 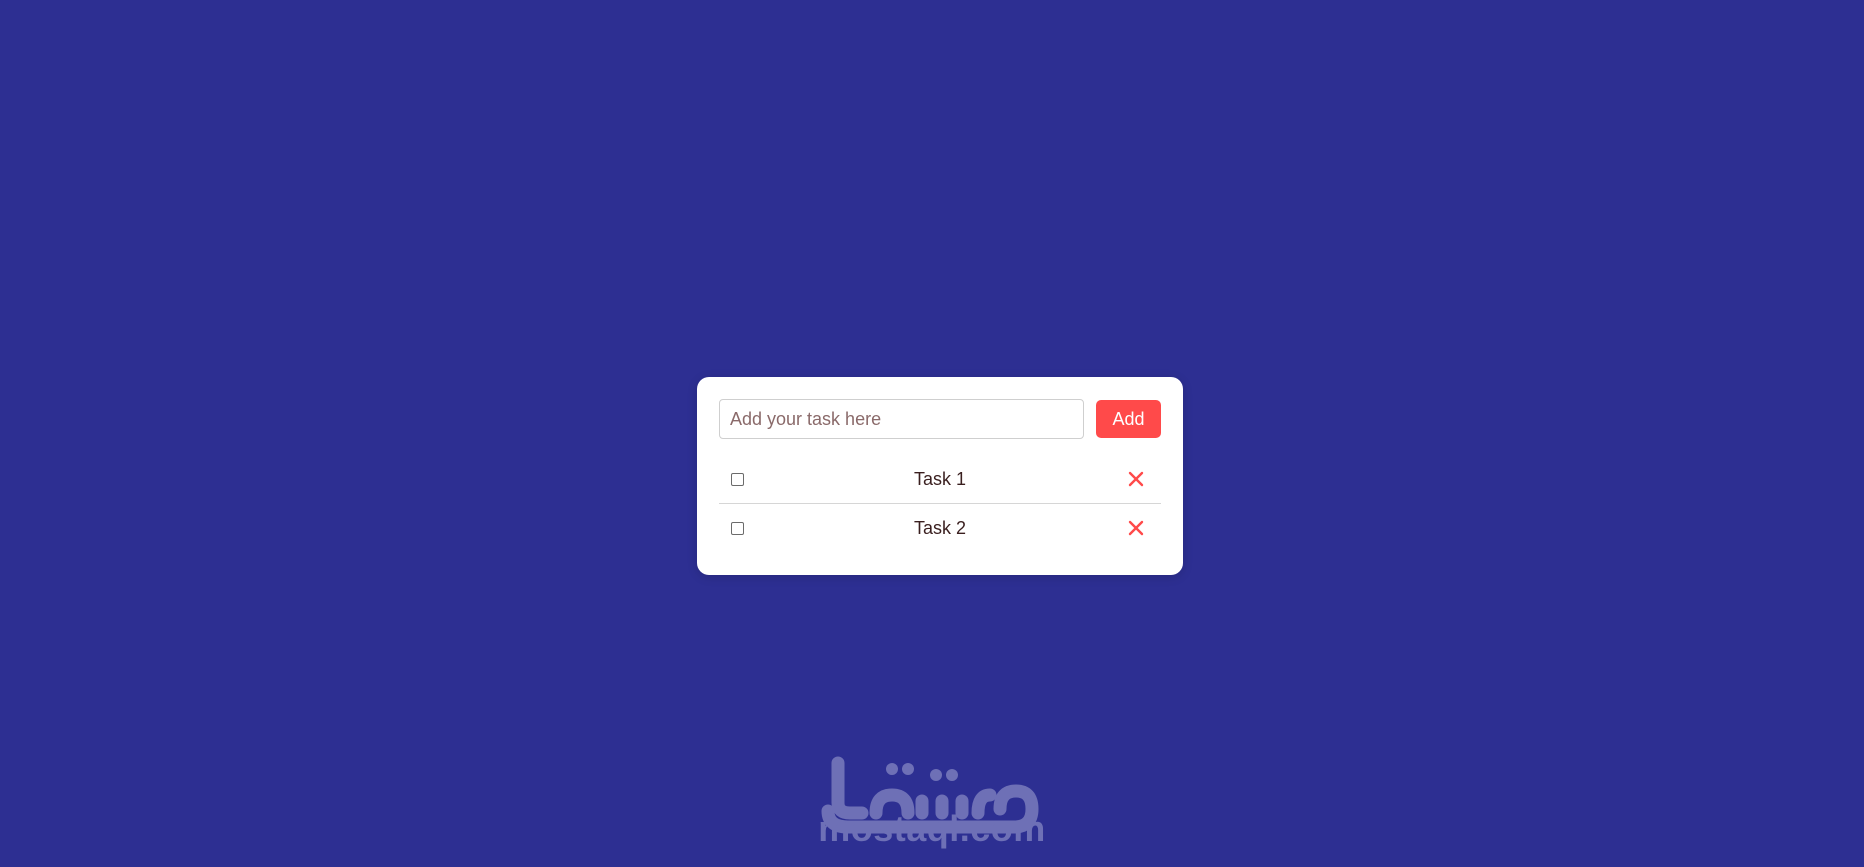 I want to click on task-label: Task 1, so click(x=940, y=479).